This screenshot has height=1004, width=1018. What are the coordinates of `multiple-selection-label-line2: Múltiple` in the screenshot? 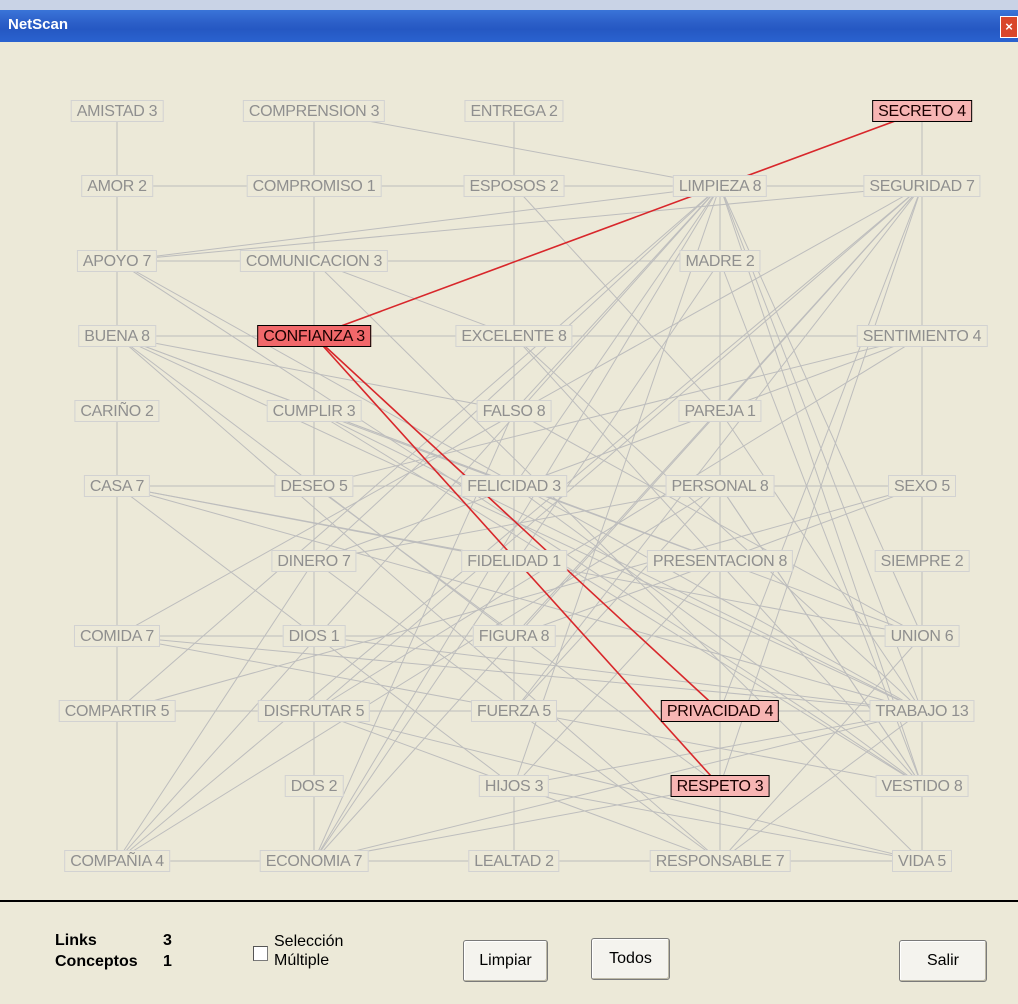 It's located at (302, 960).